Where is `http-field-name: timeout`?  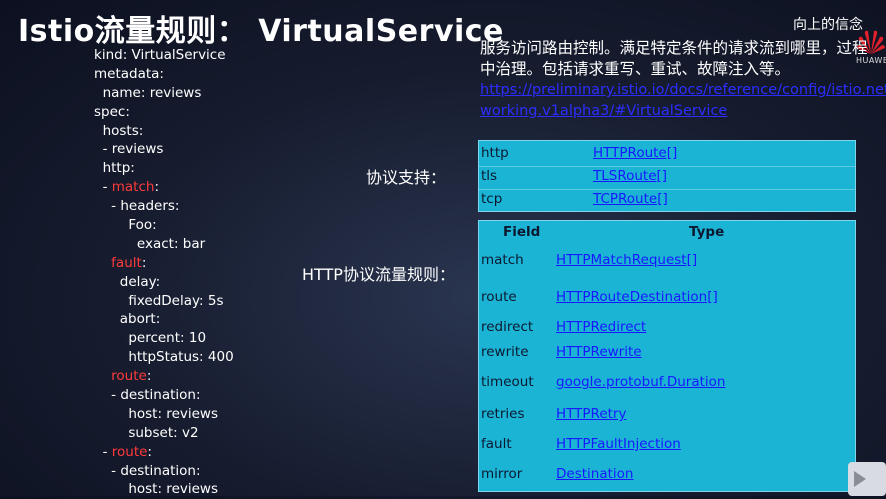 http-field-name: timeout is located at coordinates (507, 382).